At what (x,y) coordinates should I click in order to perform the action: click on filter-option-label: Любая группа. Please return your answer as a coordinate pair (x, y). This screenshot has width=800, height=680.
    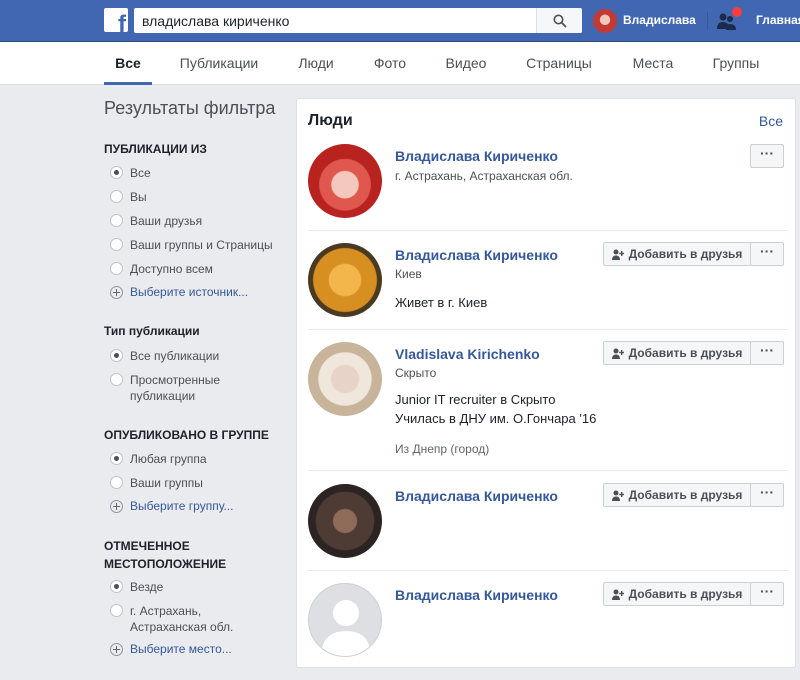
    Looking at the image, I should click on (168, 459).